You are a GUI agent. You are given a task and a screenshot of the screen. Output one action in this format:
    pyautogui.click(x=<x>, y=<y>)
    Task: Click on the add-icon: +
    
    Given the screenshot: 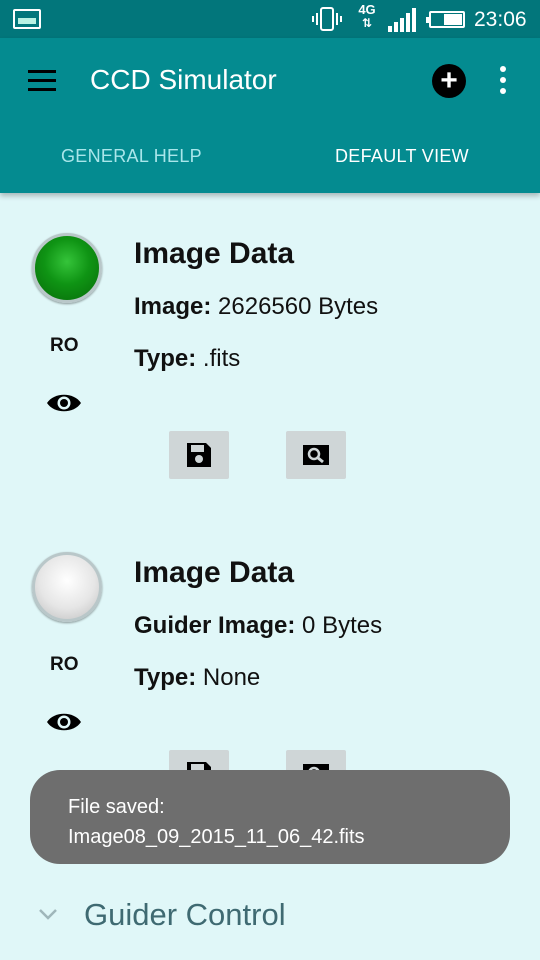 What is the action you would take?
    pyautogui.click(x=449, y=81)
    